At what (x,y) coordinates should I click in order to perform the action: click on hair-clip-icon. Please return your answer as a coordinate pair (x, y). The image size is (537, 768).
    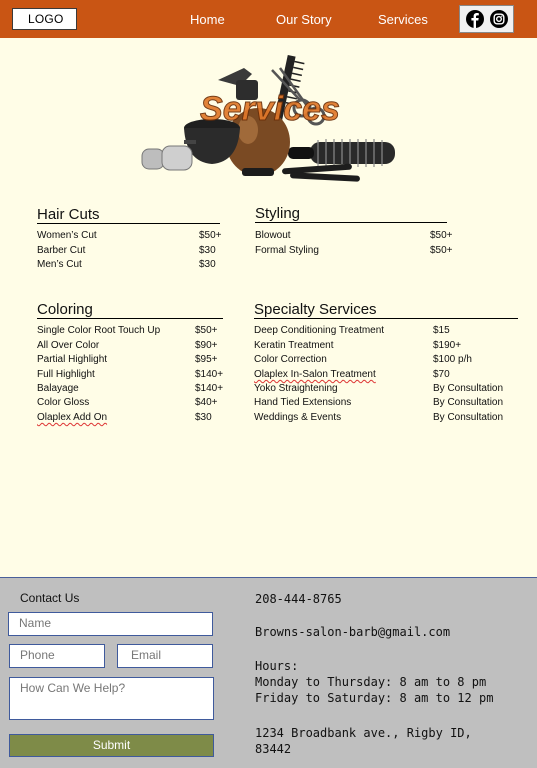
    Looking at the image, I should click on (321, 172).